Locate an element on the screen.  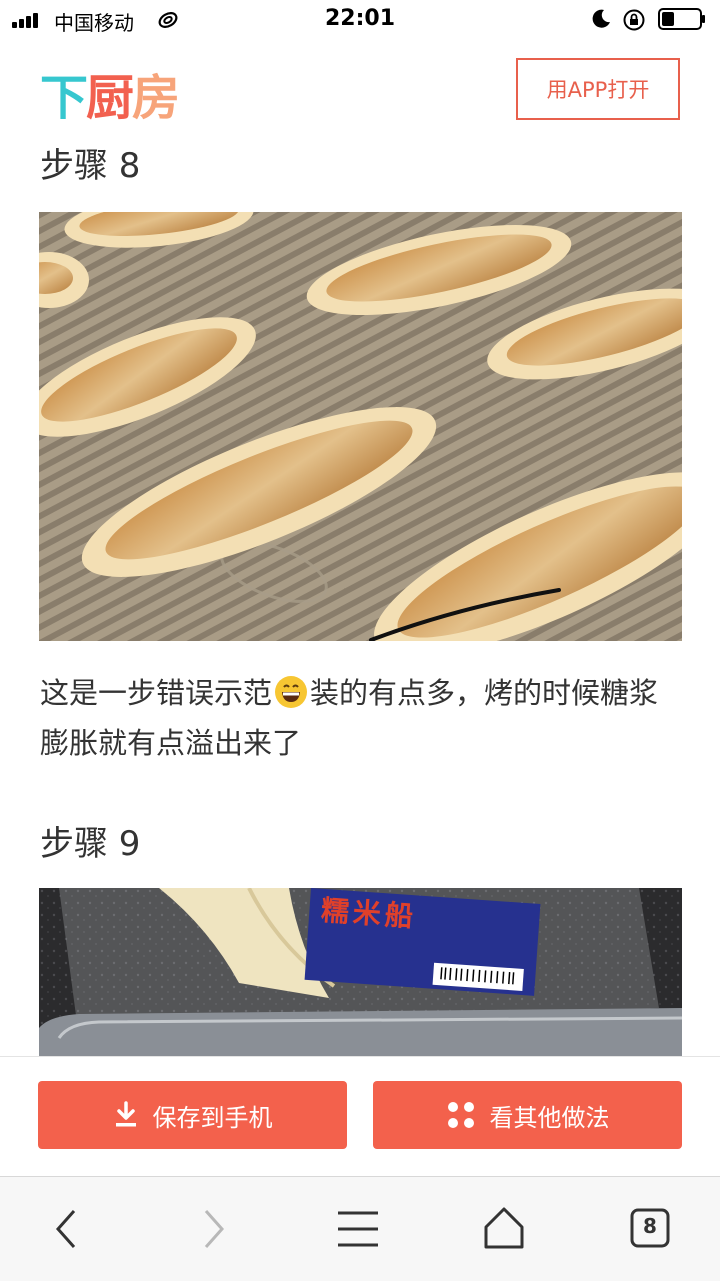
tabs-button: 8 is located at coordinates (650, 1229).